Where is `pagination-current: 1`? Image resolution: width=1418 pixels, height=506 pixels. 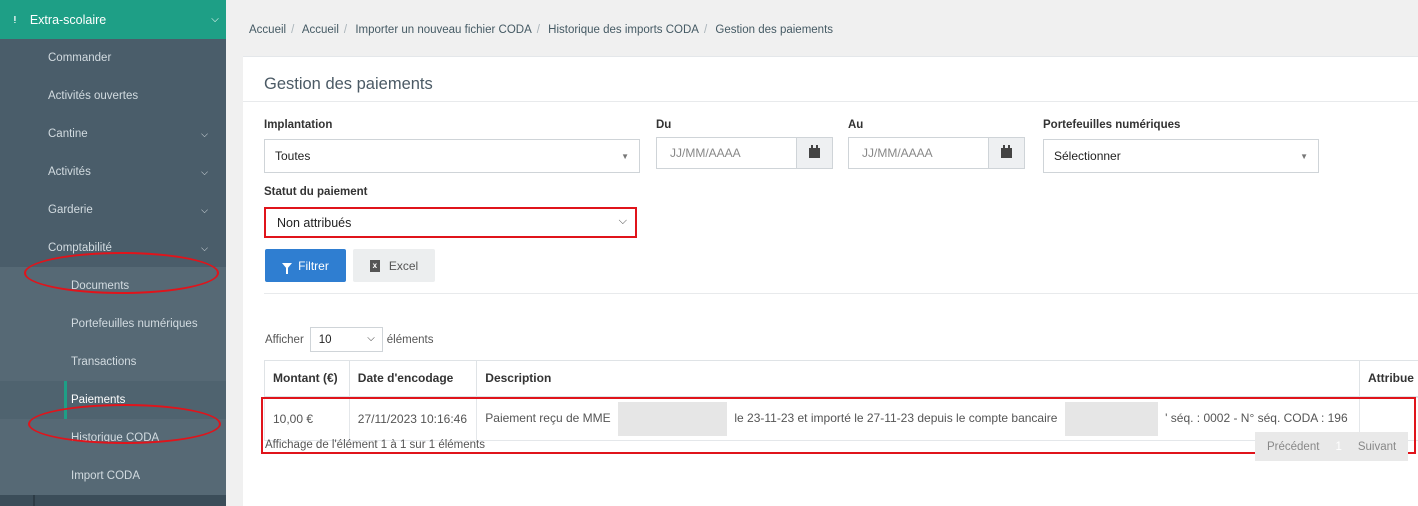
pagination-current: 1 is located at coordinates (1338, 446).